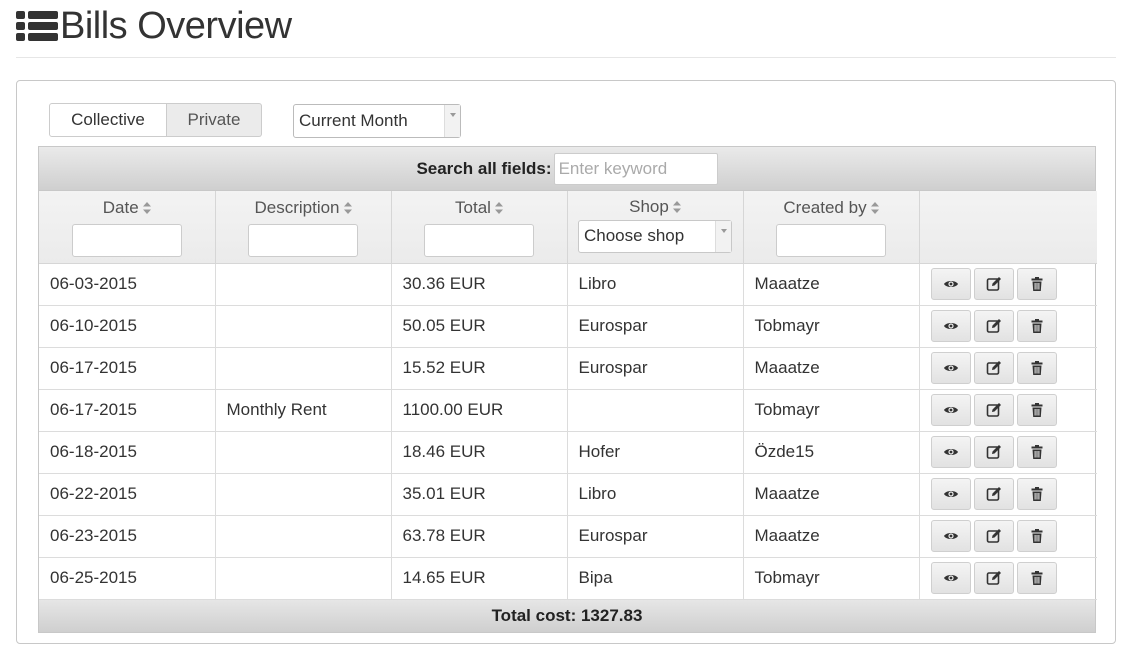 The width and height of the screenshot is (1139, 650). Describe the element at coordinates (479, 578) in the screenshot. I see `cell-total: 14.65 EUR` at that location.